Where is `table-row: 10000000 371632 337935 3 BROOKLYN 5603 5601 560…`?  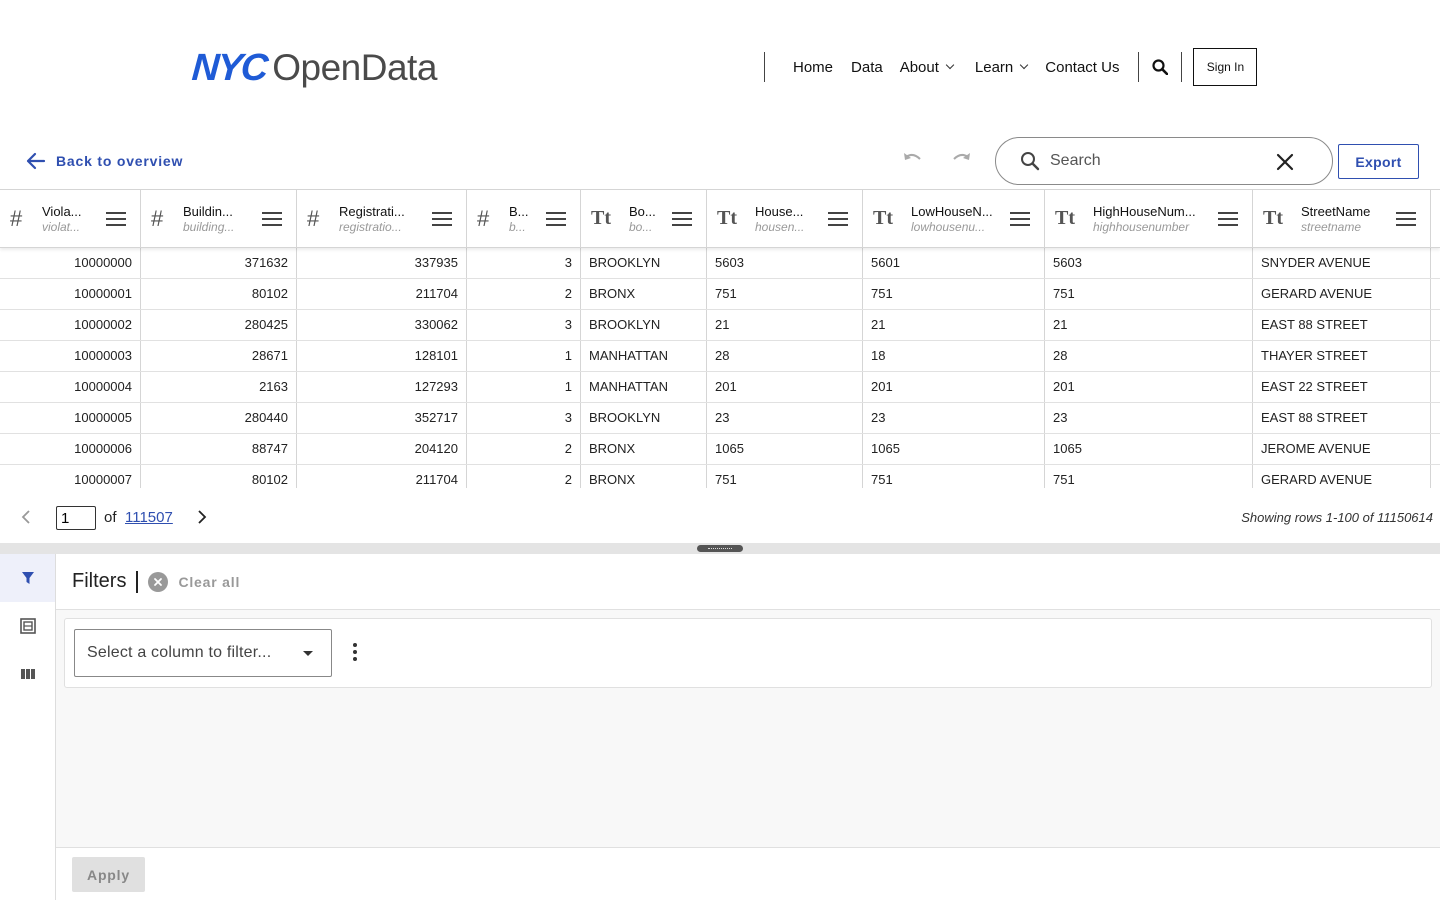
table-row: 10000000 371632 337935 3 BROOKLYN 5603 5601 560… is located at coordinates (720, 263).